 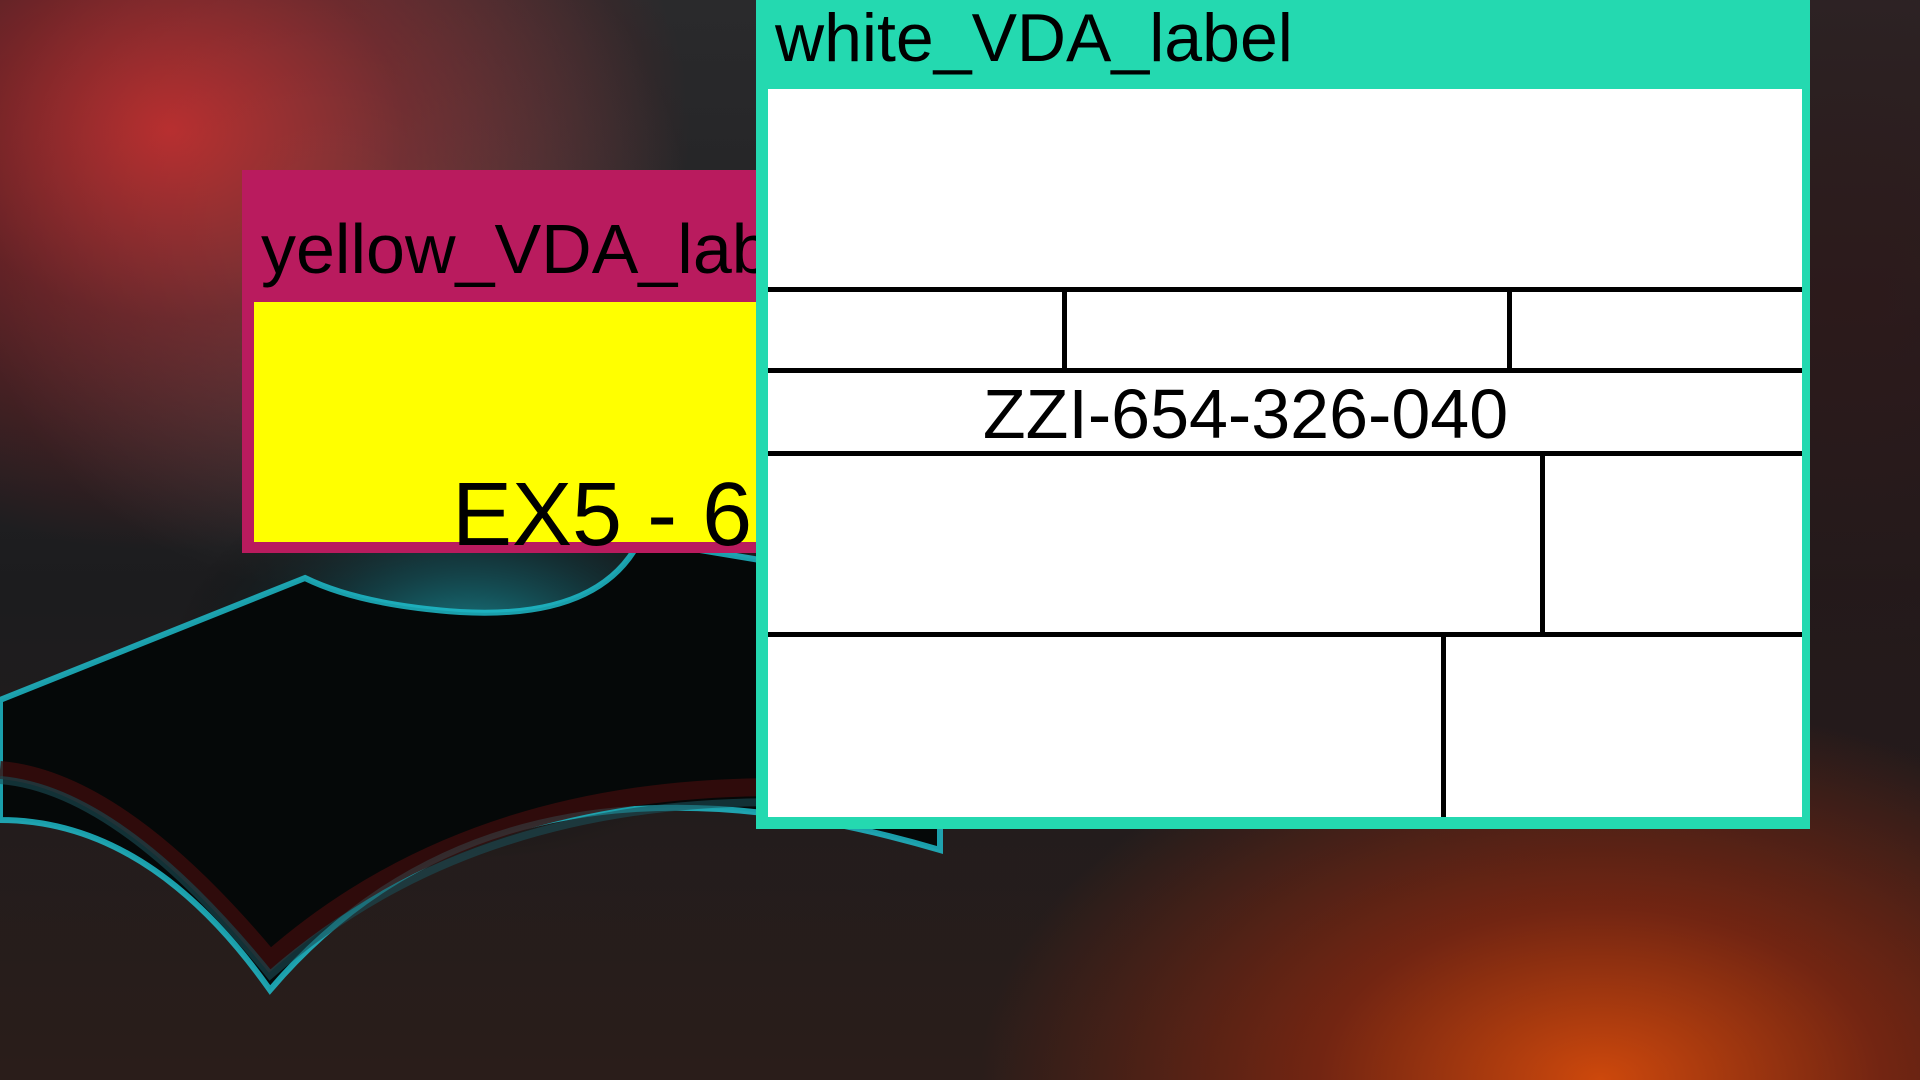 I want to click on yellow-label-text: EX5 - 6, so click(x=602, y=515).